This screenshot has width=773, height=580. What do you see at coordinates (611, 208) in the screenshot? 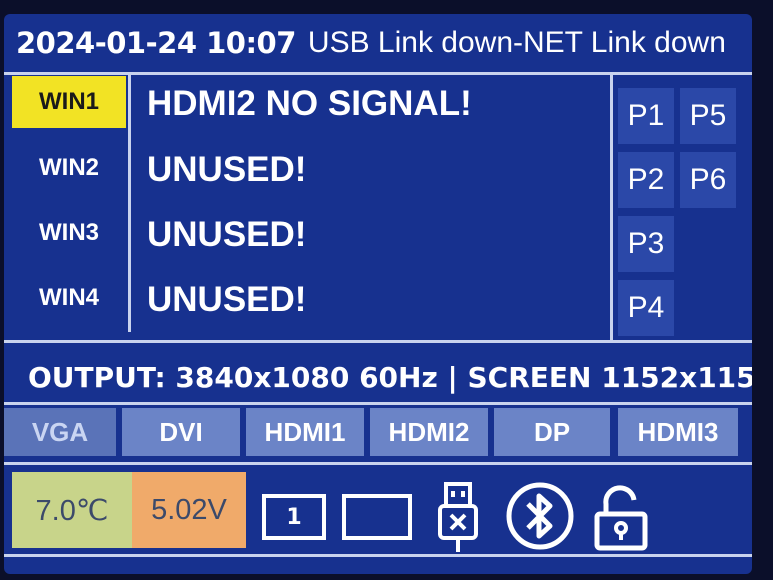
I see `preset-divider` at bounding box center [611, 208].